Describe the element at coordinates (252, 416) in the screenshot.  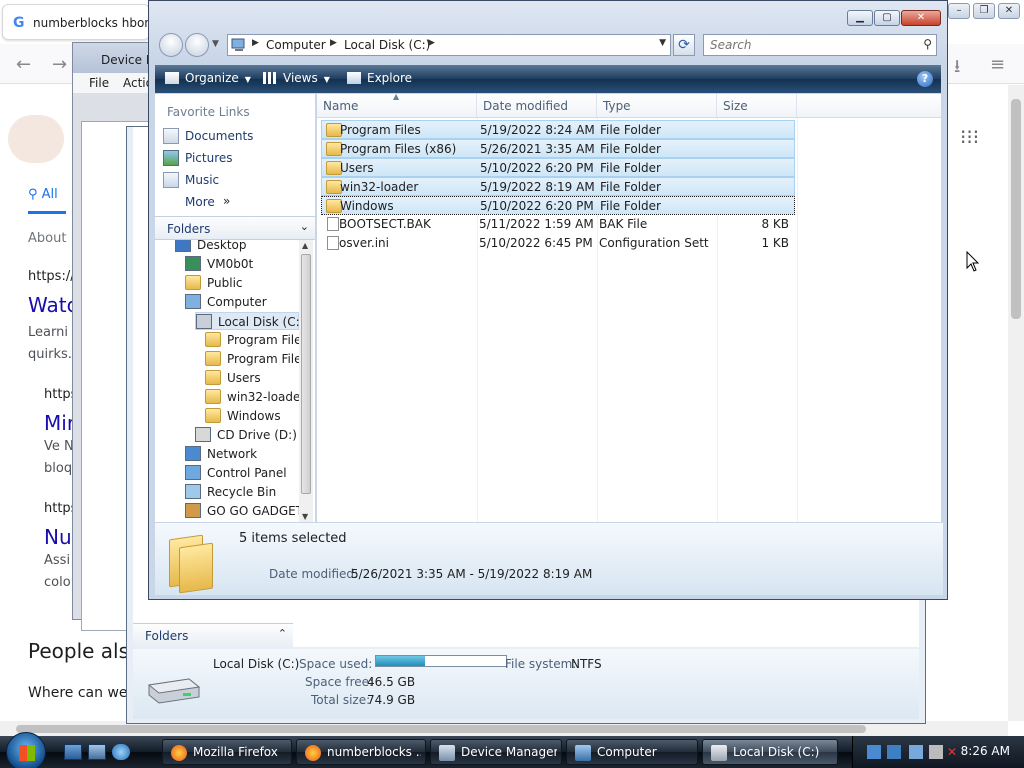
I see `tree-item: Windows` at that location.